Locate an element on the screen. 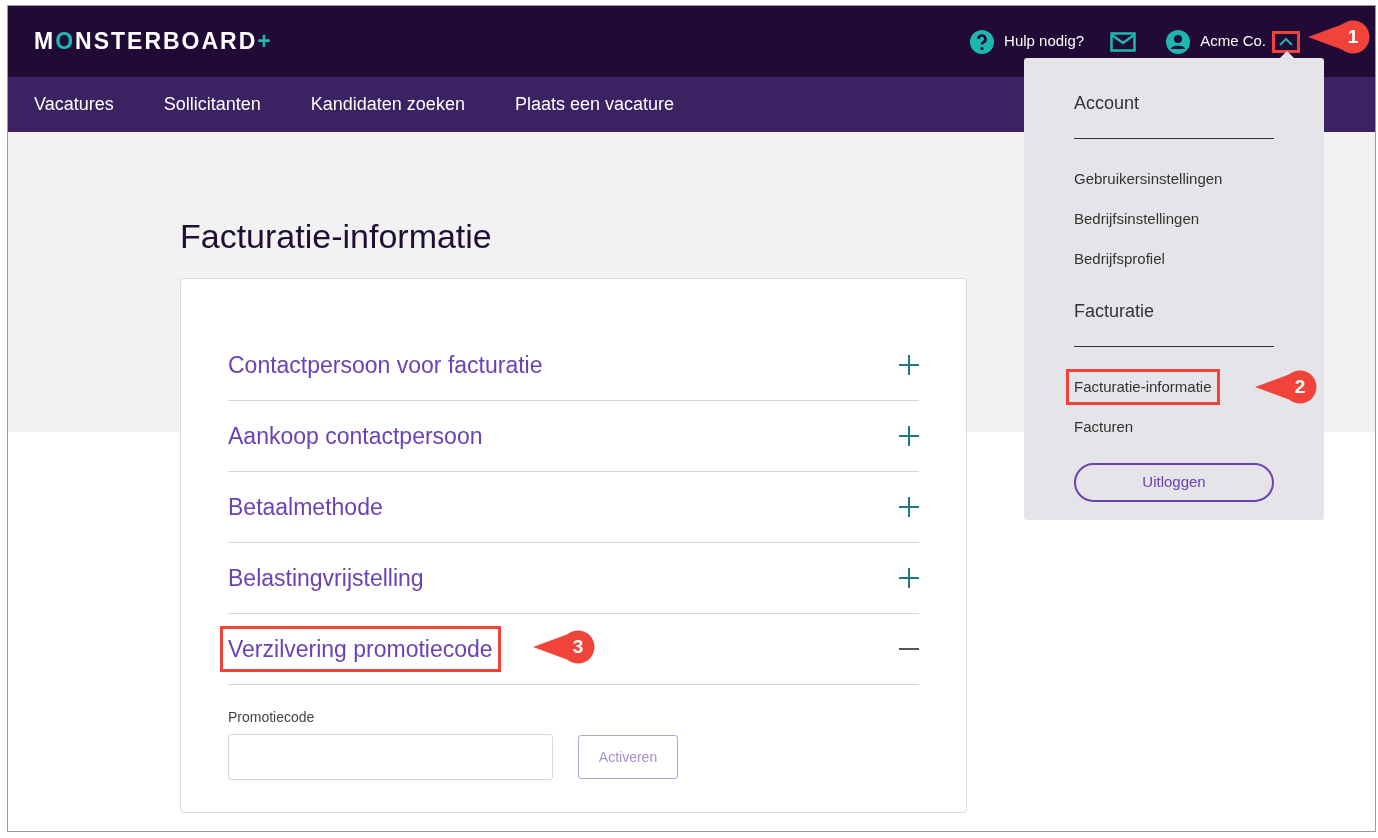  menu-item: Bedrijfsprofiel is located at coordinates (1119, 259).